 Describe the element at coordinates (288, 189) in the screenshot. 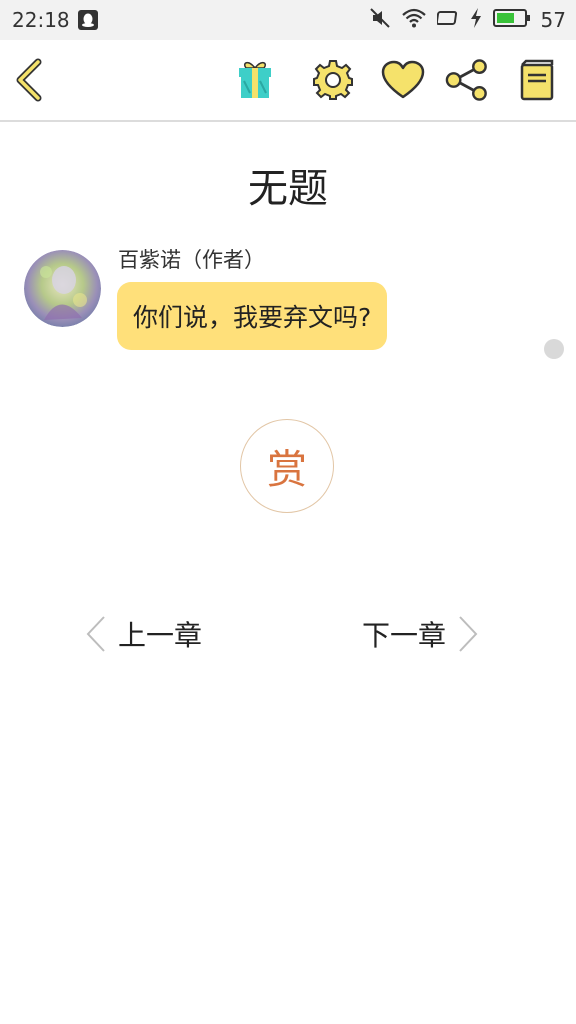

I see `chapter-title: 无题` at that location.